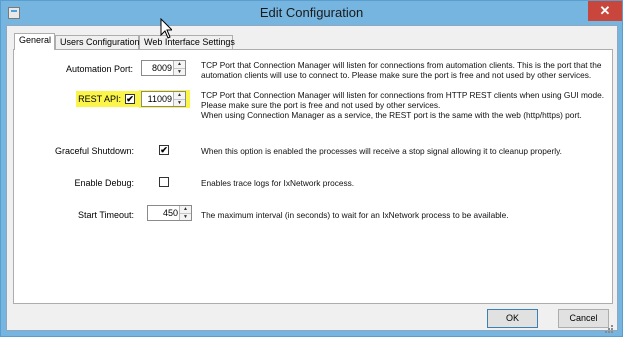  I want to click on start-timeout-label: Start Timeout:, so click(105, 215).